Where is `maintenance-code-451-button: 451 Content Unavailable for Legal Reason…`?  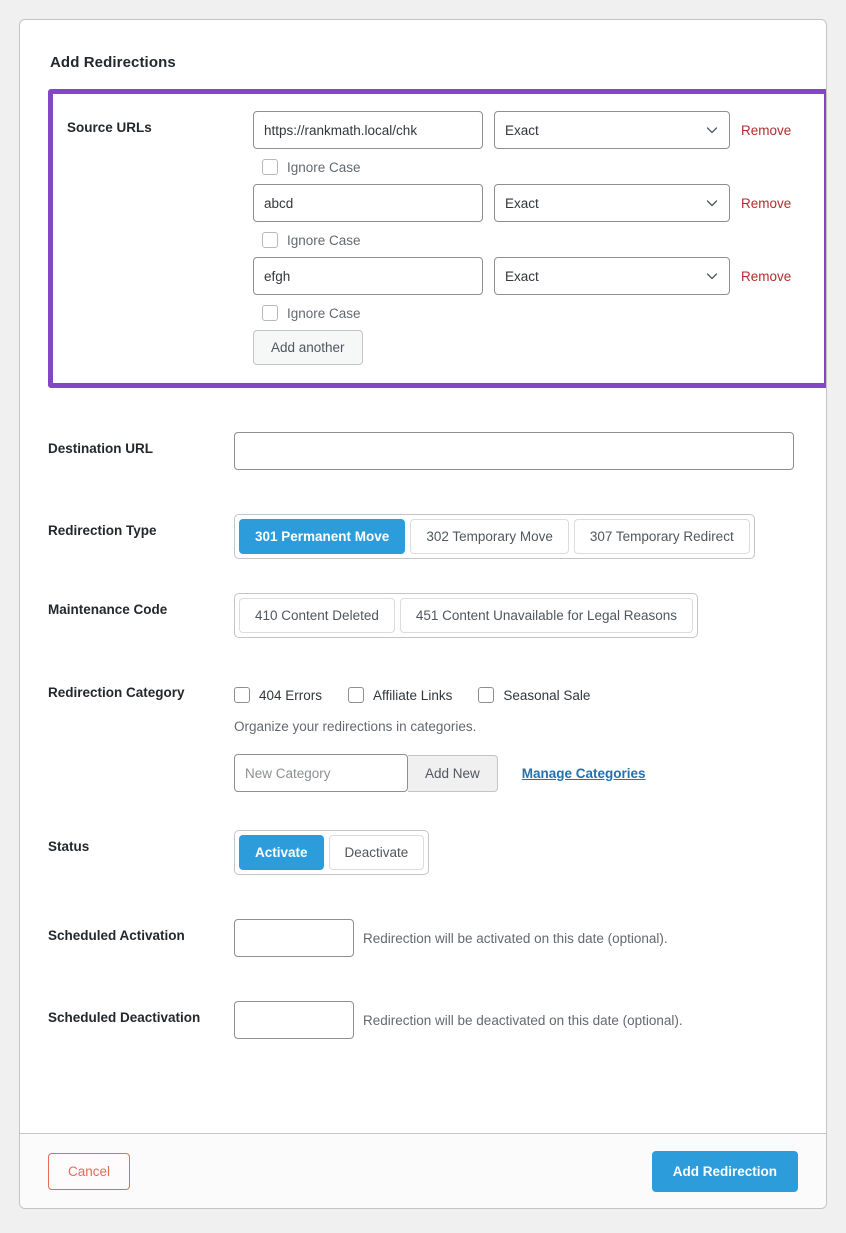
maintenance-code-451-button: 451 Content Unavailable for Legal Reason… is located at coordinates (546, 615).